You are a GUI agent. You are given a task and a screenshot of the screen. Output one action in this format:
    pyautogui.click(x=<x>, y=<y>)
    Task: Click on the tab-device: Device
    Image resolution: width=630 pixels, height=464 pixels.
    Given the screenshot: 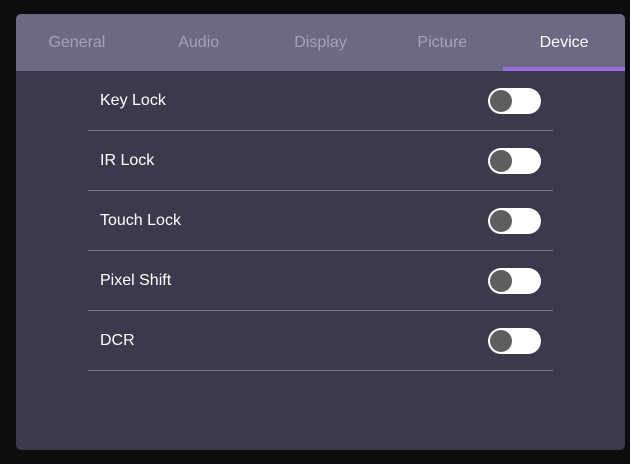 What is the action you would take?
    pyautogui.click(x=564, y=42)
    